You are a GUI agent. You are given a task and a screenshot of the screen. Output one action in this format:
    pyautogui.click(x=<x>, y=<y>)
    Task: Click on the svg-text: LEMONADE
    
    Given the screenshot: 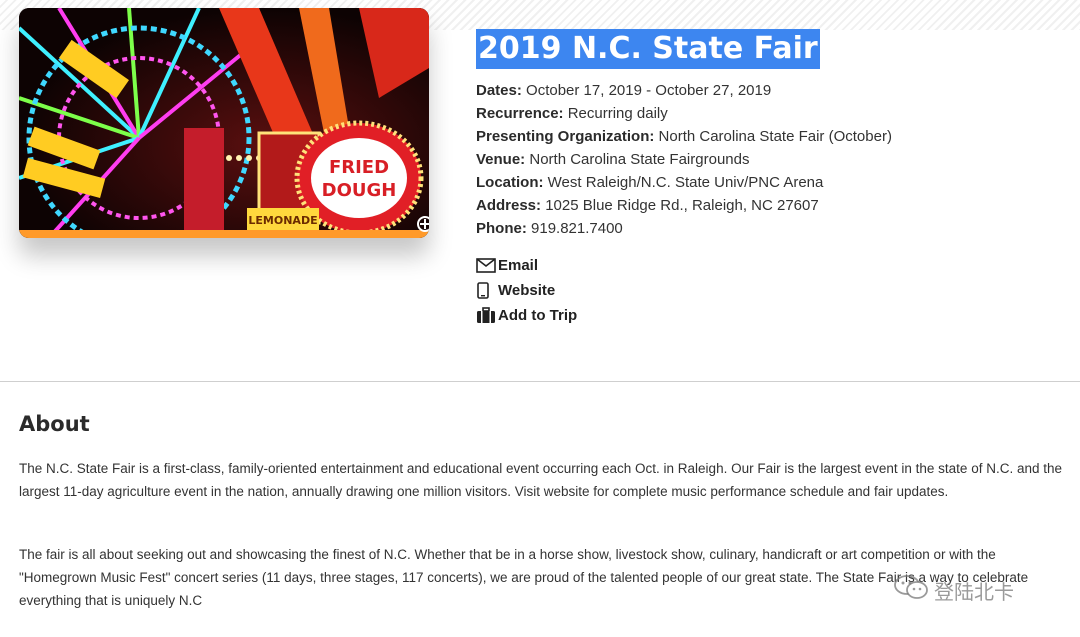 What is the action you would take?
    pyautogui.click(x=282, y=220)
    